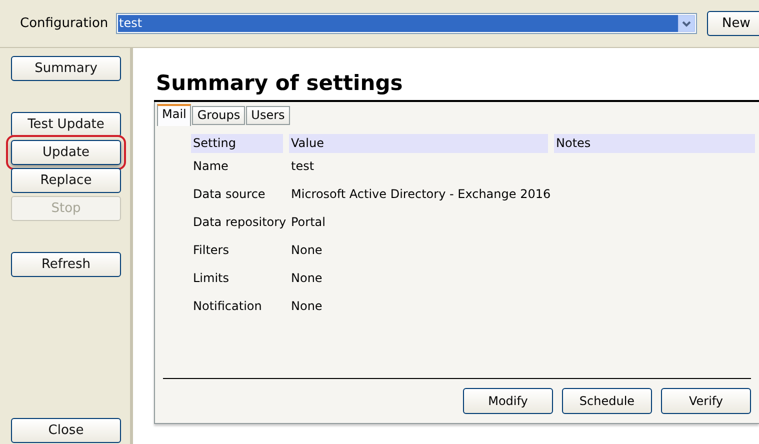  I want to click on tab: Groups, so click(219, 115).